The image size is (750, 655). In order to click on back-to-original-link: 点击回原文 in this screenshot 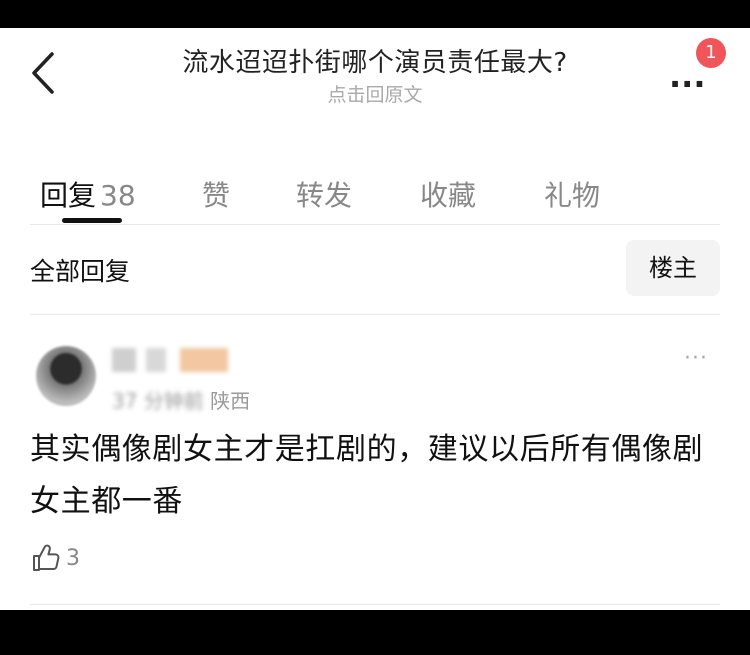, I will do `click(375, 93)`.